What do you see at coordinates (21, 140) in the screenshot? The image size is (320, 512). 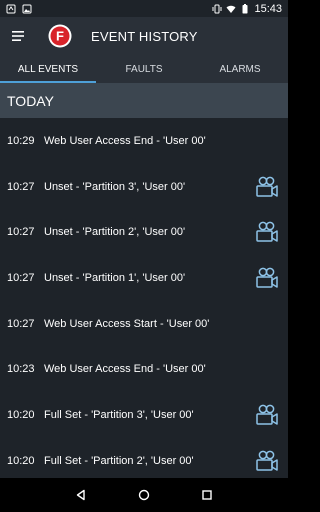 I see `event-time: 10:29` at bounding box center [21, 140].